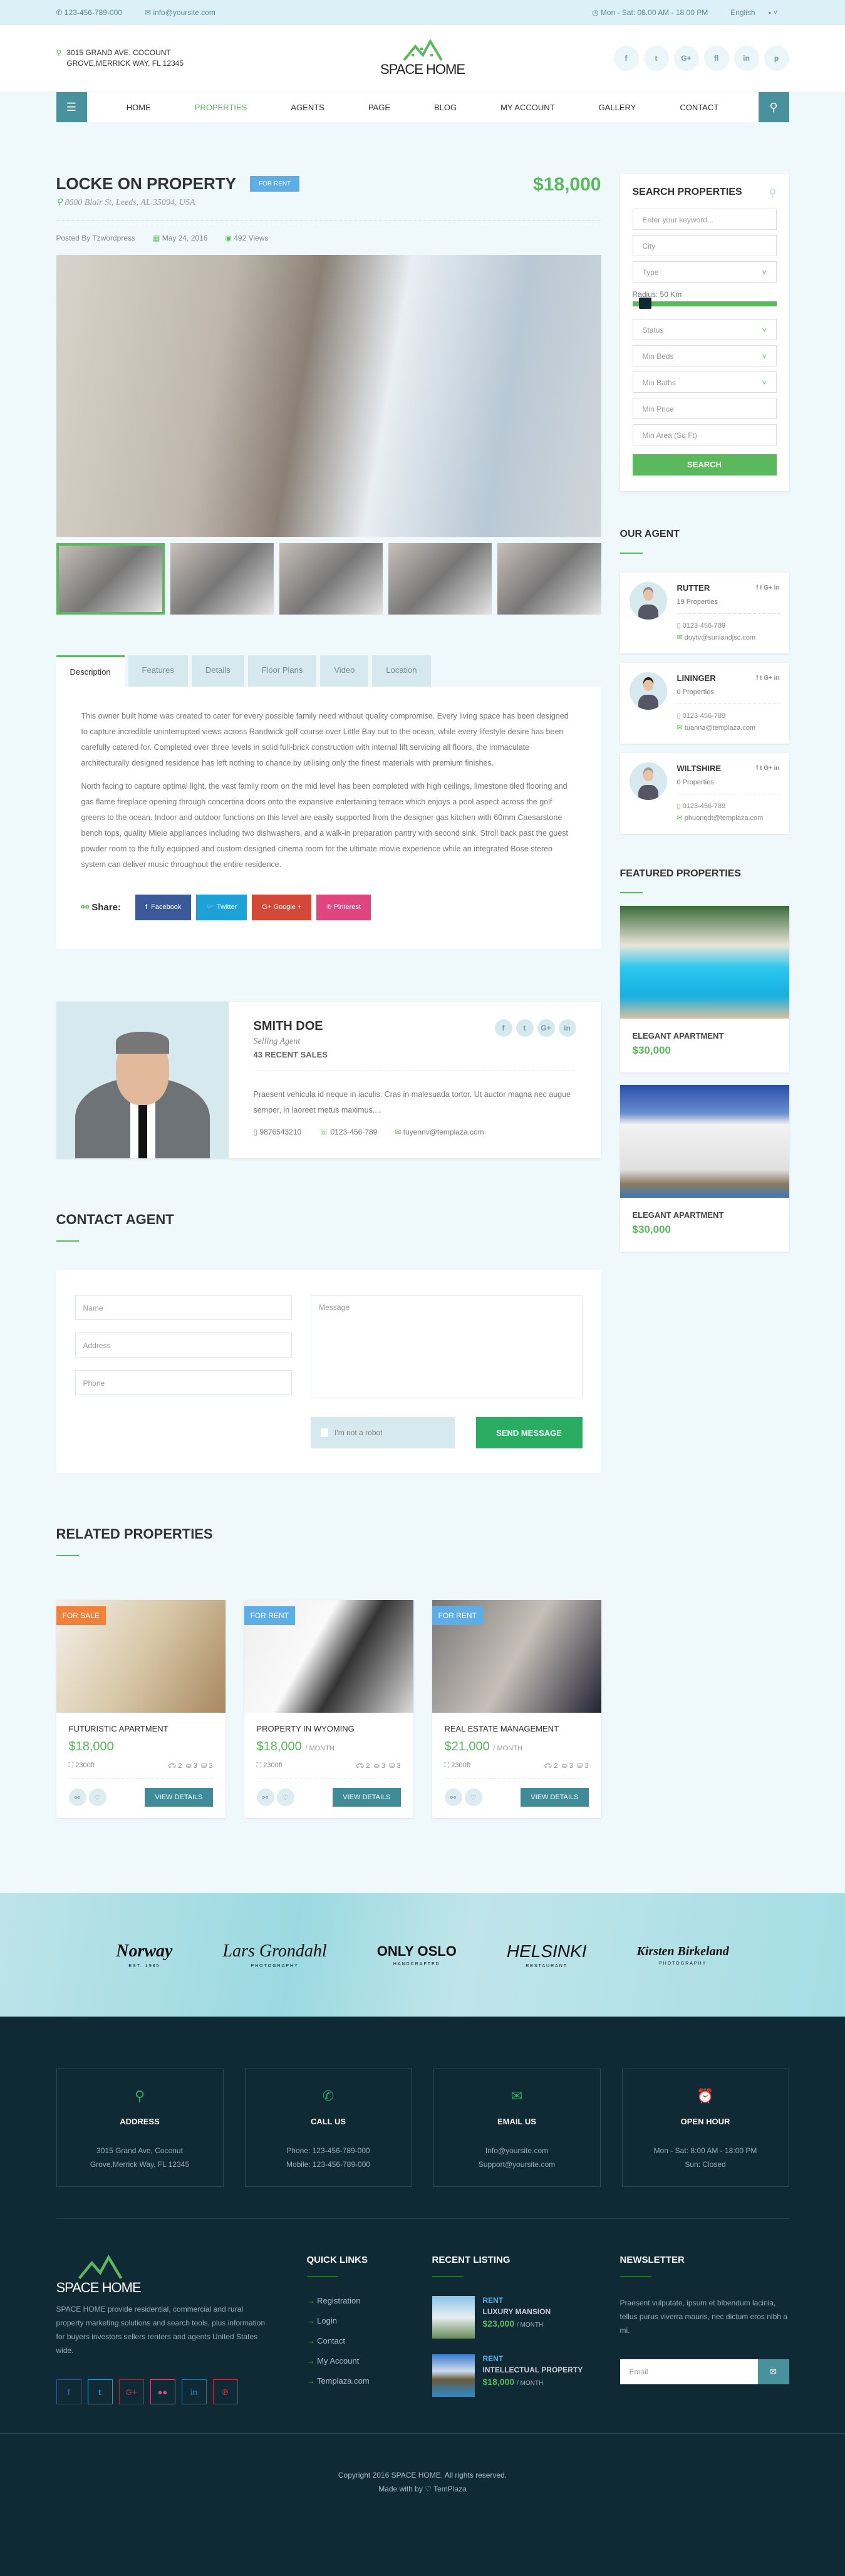 The image size is (845, 2576). I want to click on min-price-input: Min Price, so click(704, 409).